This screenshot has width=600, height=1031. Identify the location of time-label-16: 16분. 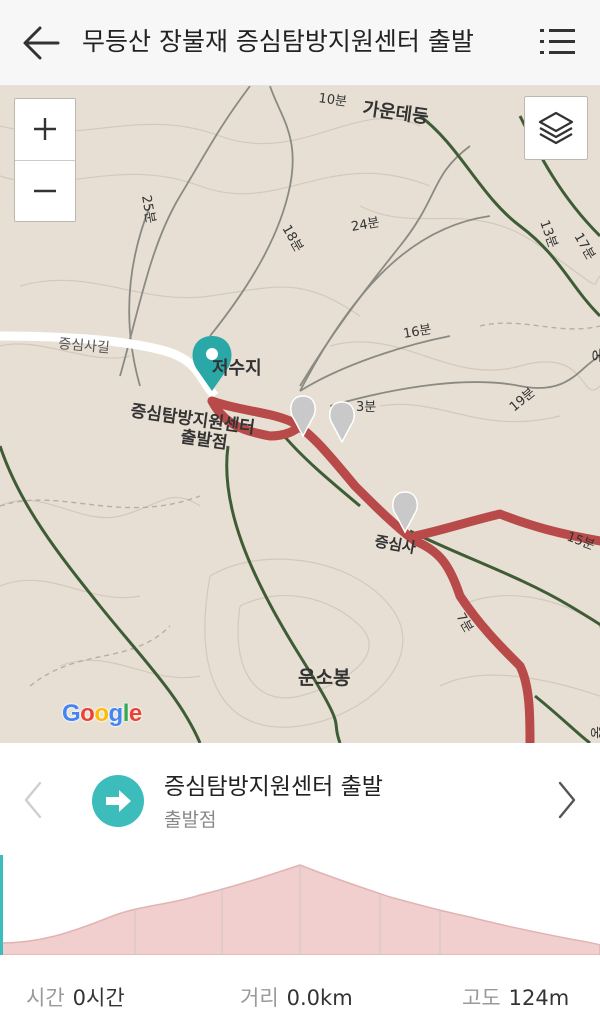
(417, 332).